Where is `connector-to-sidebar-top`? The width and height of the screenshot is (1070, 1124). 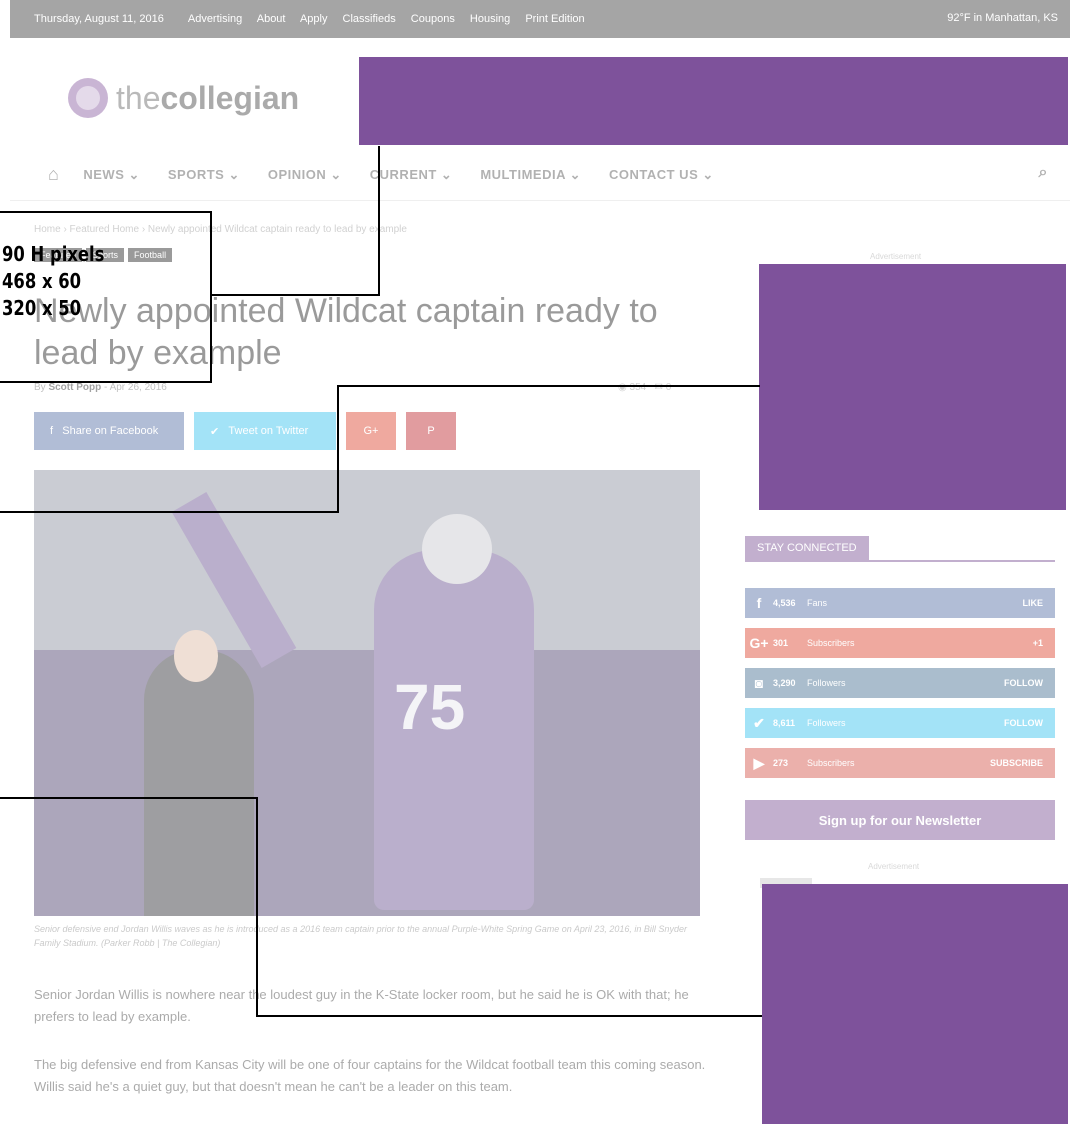
connector-to-sidebar-top is located at coordinates (380, 449).